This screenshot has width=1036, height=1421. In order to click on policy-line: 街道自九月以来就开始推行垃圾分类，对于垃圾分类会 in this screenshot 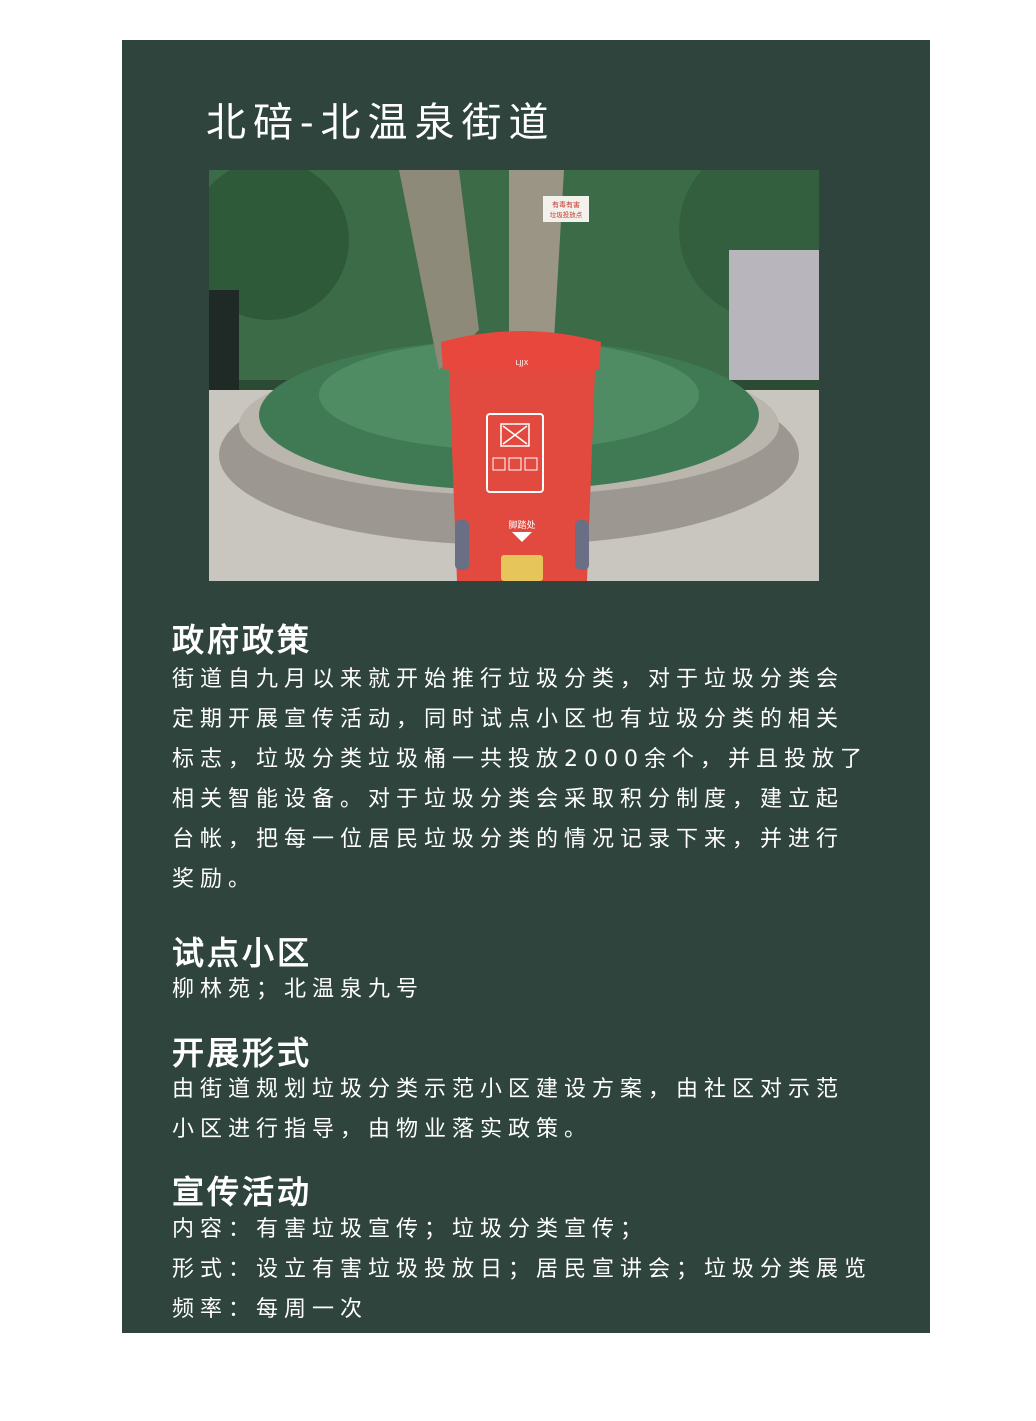, I will do `click(508, 679)`.